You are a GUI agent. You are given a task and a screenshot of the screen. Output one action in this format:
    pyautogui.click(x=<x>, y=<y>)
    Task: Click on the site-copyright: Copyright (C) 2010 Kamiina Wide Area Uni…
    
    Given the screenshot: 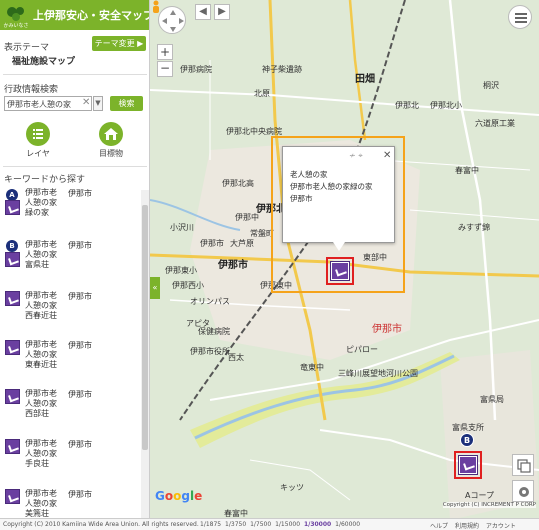 What is the action you would take?
    pyautogui.click(x=101, y=524)
    